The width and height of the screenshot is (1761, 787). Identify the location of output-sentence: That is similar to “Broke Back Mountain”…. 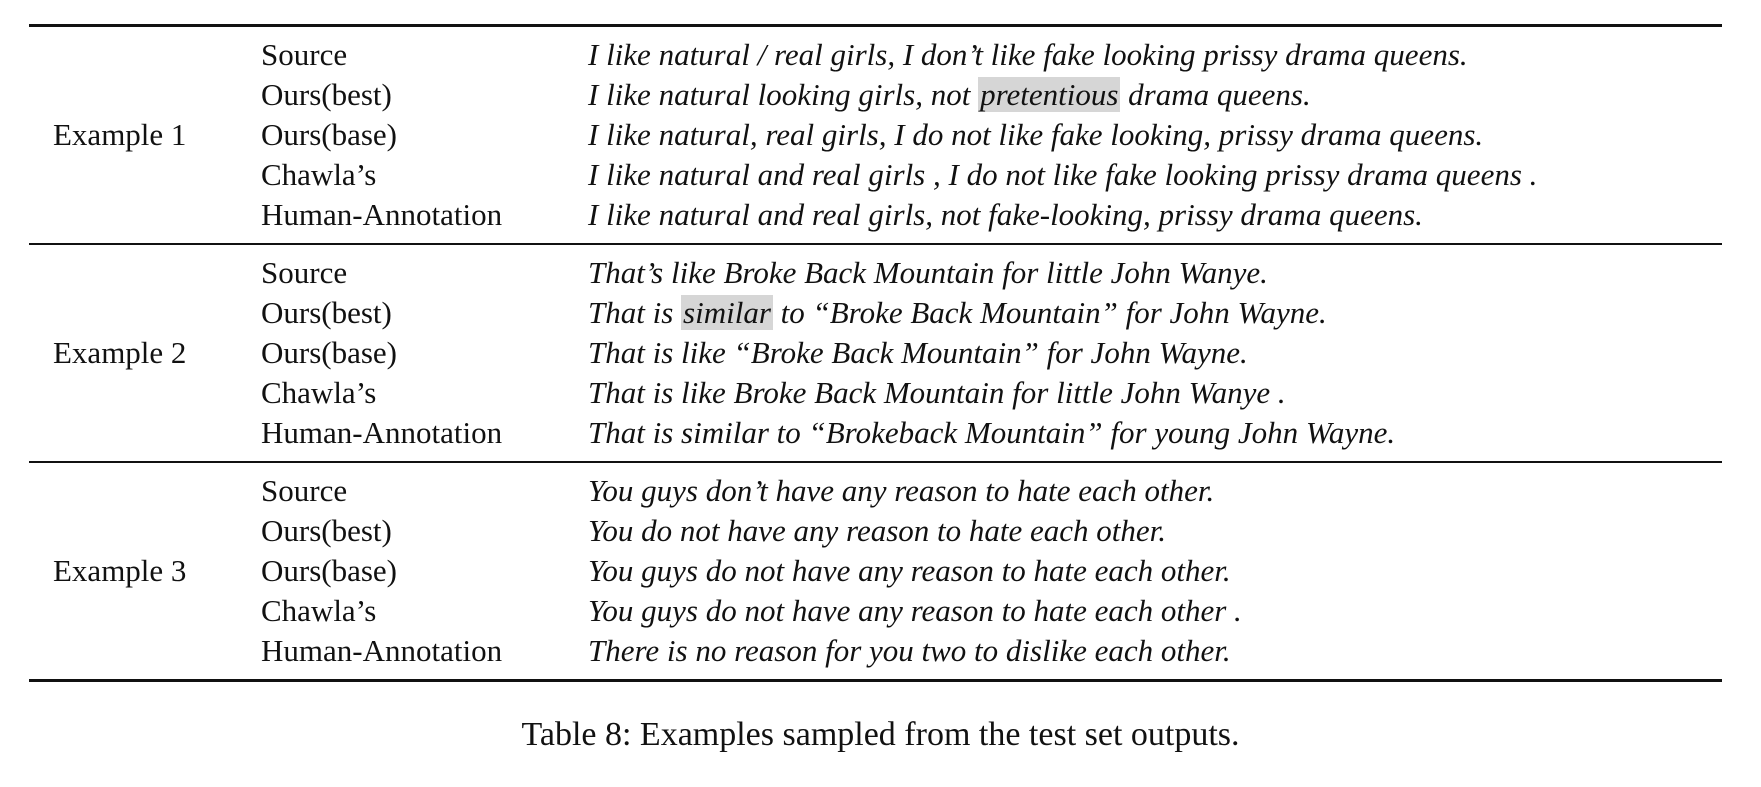
(957, 313).